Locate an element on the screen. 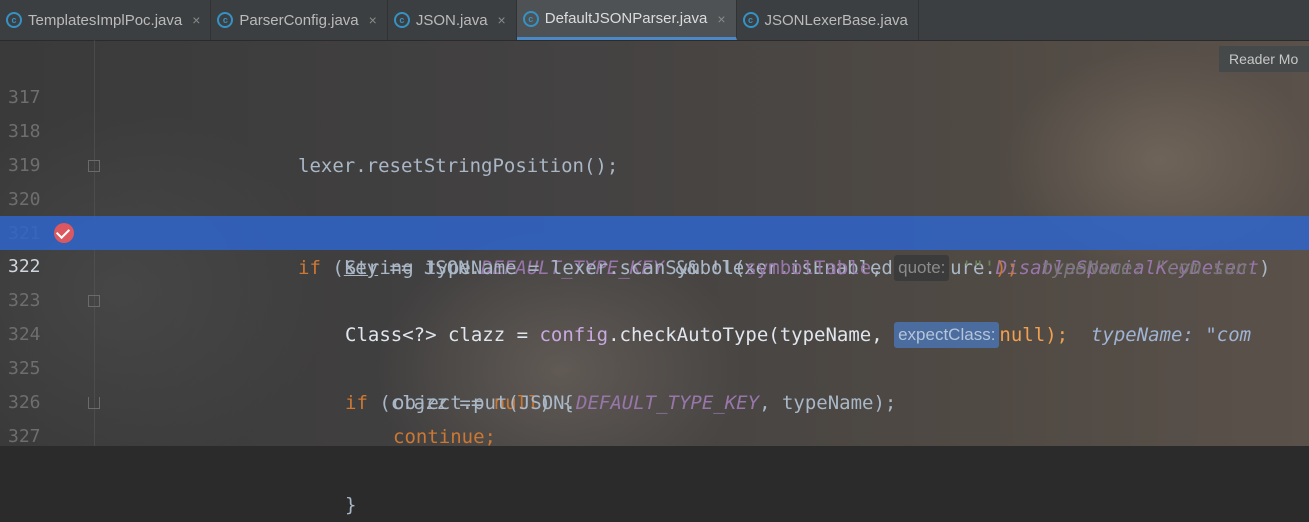  tab-label: TemplatesImplPoc.java is located at coordinates (105, 20).